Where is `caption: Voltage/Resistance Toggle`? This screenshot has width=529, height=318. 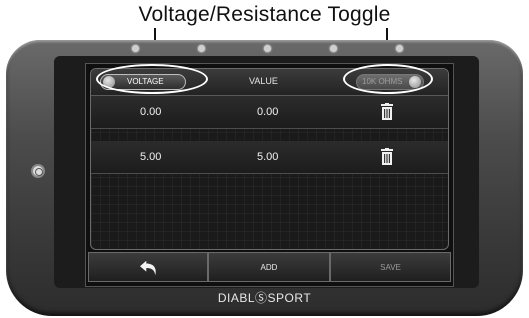
caption: Voltage/Resistance Toggle is located at coordinates (264, 14).